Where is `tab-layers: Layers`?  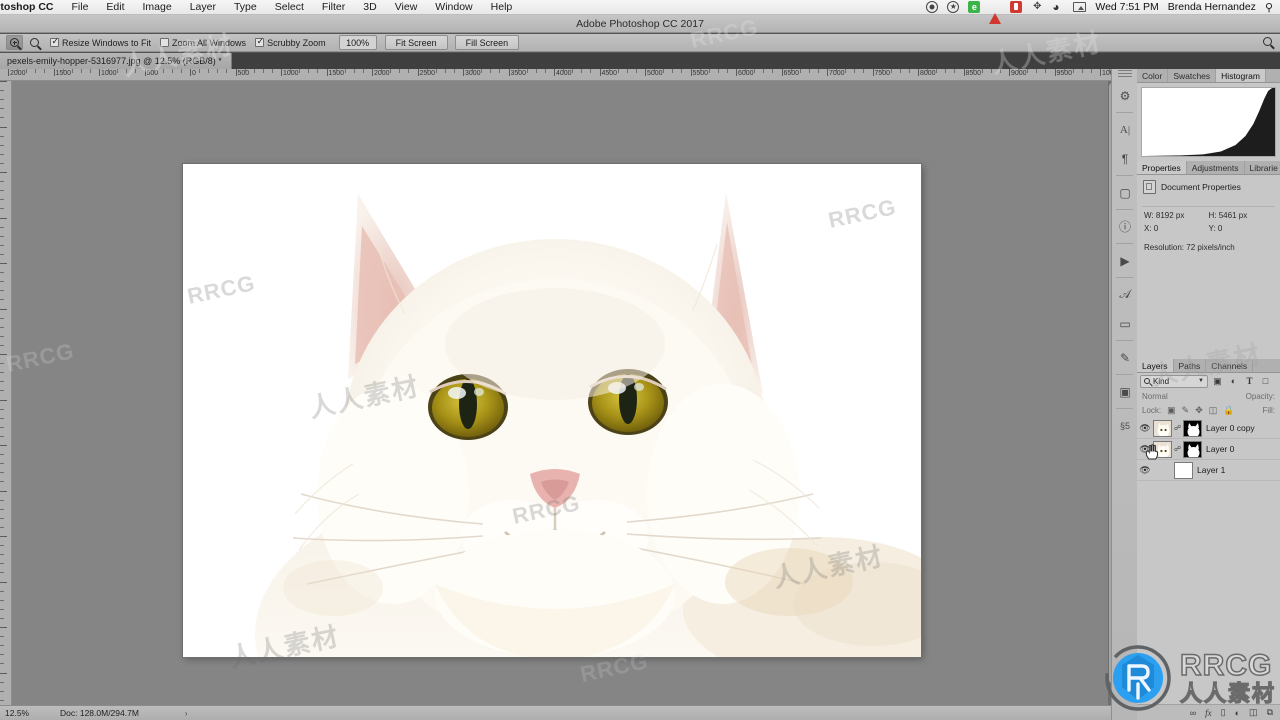 tab-layers: Layers is located at coordinates (1155, 365).